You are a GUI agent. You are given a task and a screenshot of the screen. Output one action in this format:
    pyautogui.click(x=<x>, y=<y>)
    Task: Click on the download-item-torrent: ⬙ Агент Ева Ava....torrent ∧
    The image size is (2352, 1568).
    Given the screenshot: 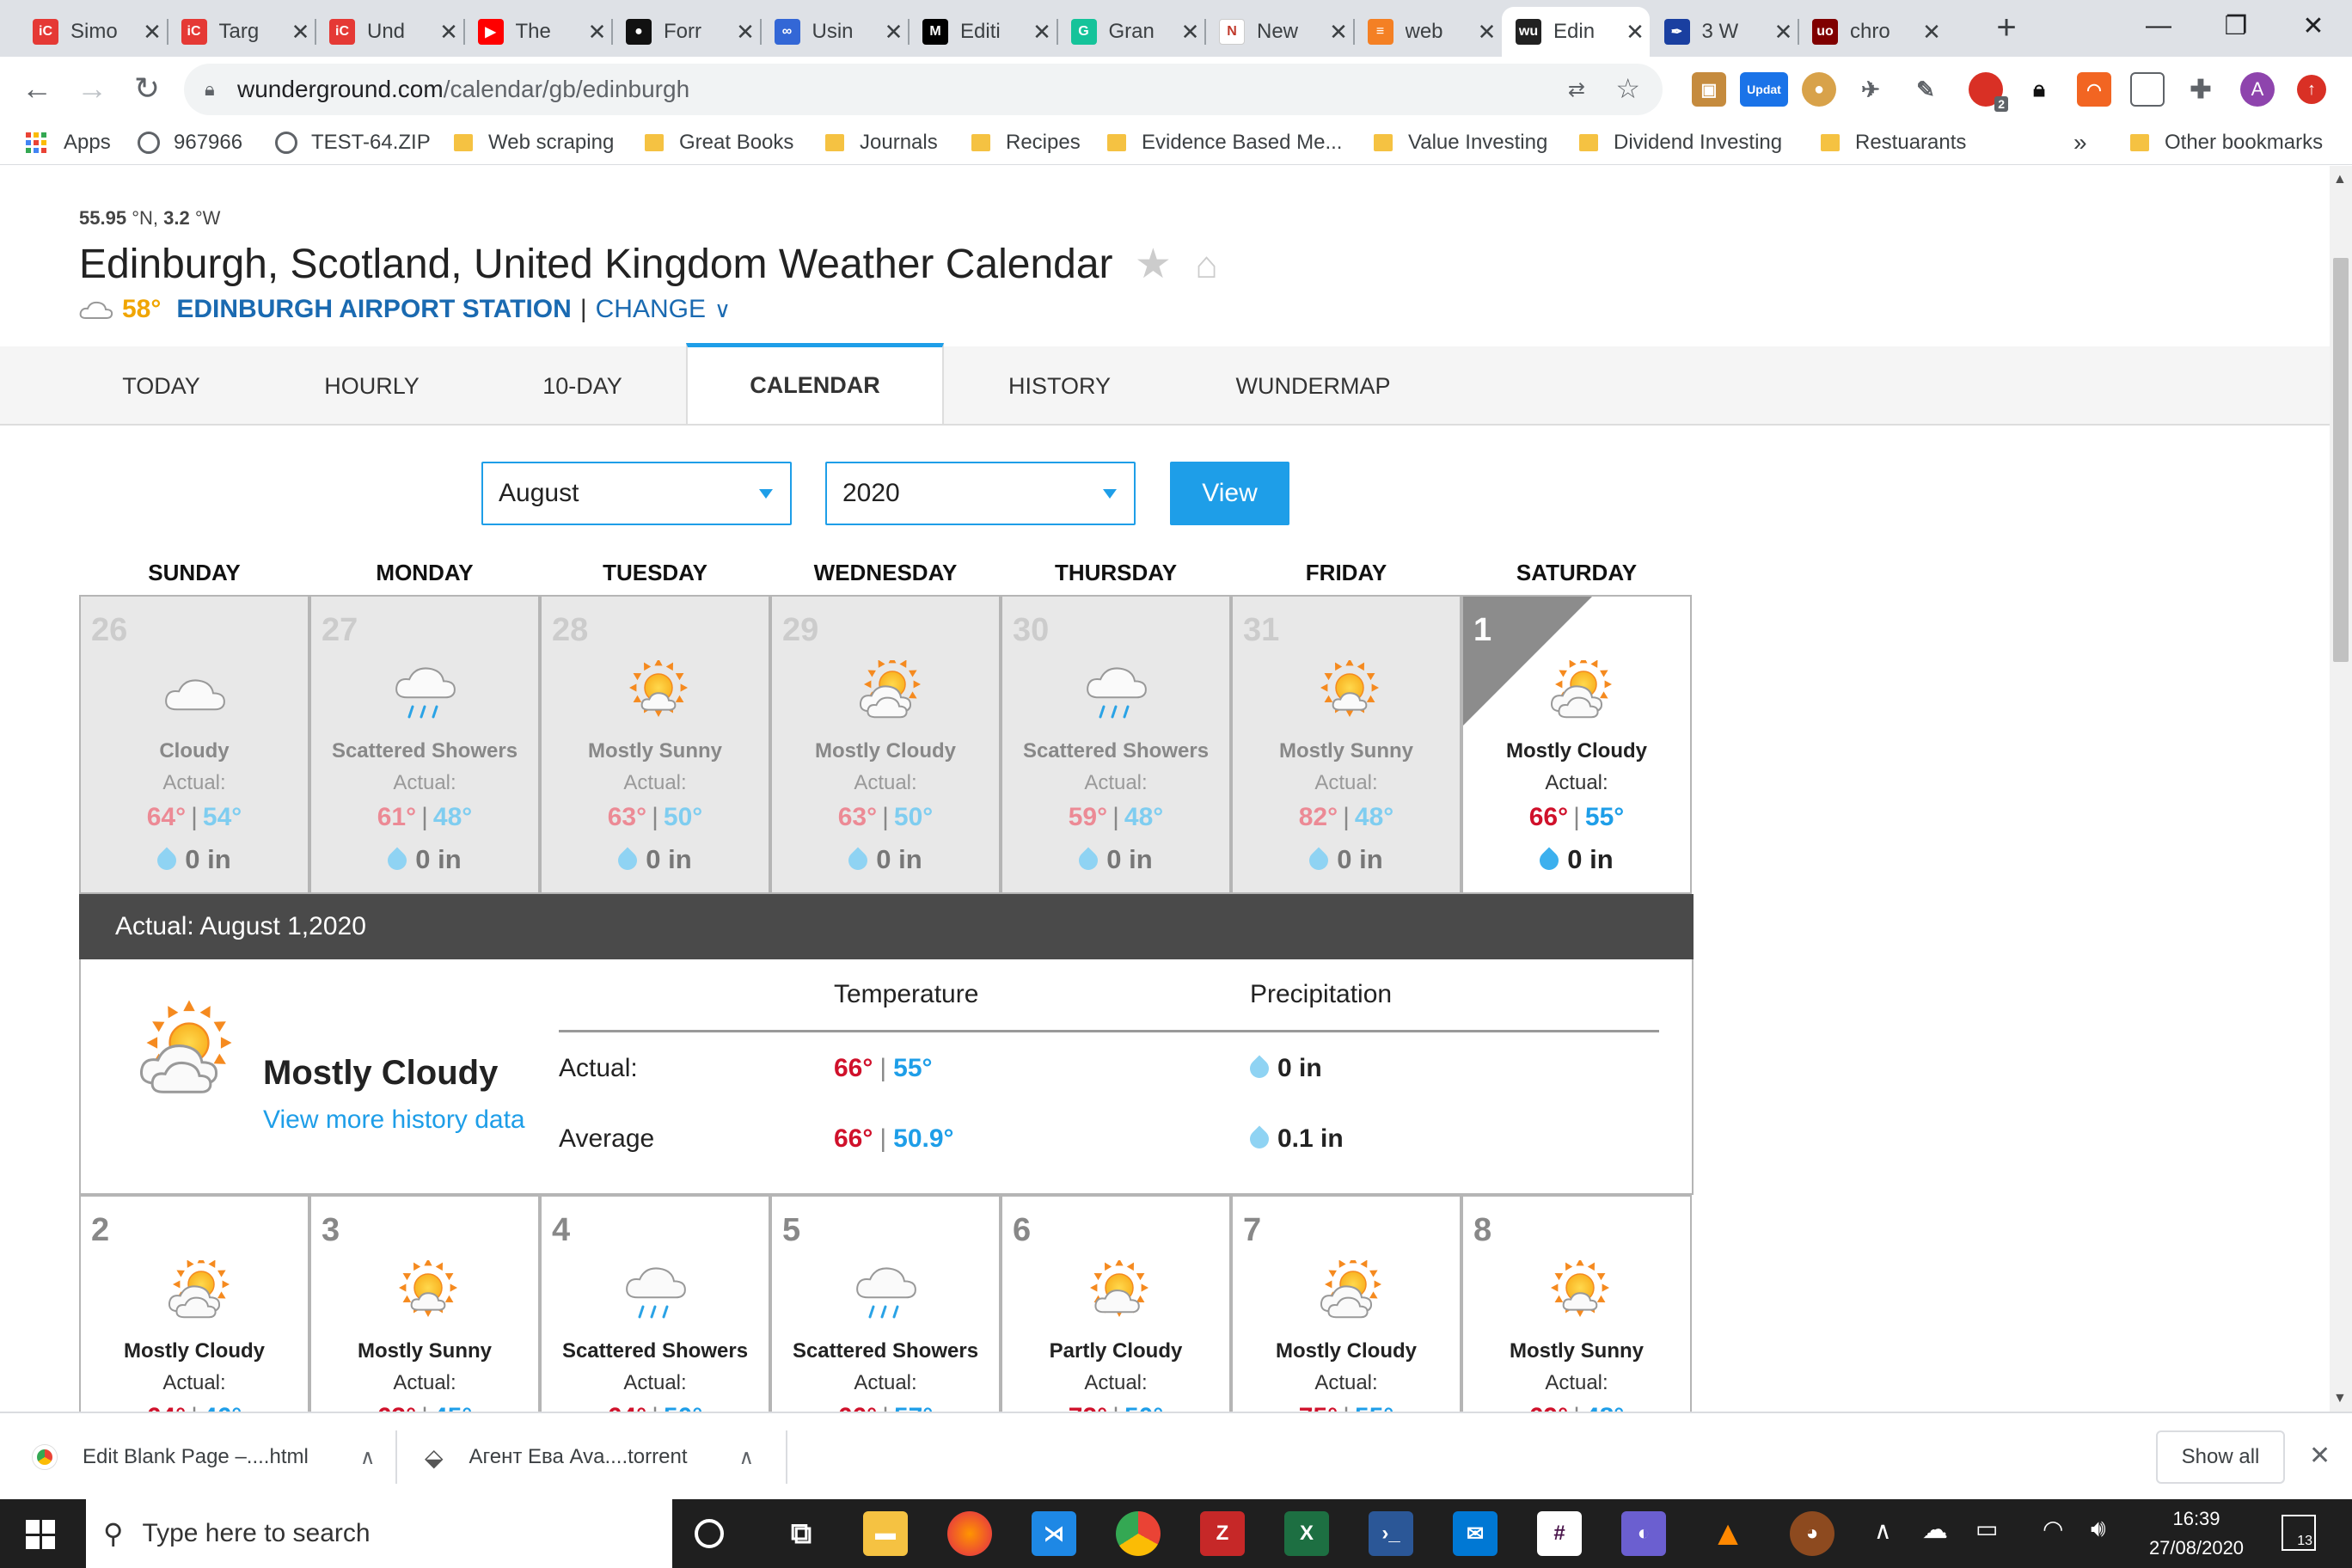 What is the action you would take?
    pyautogui.click(x=589, y=1457)
    